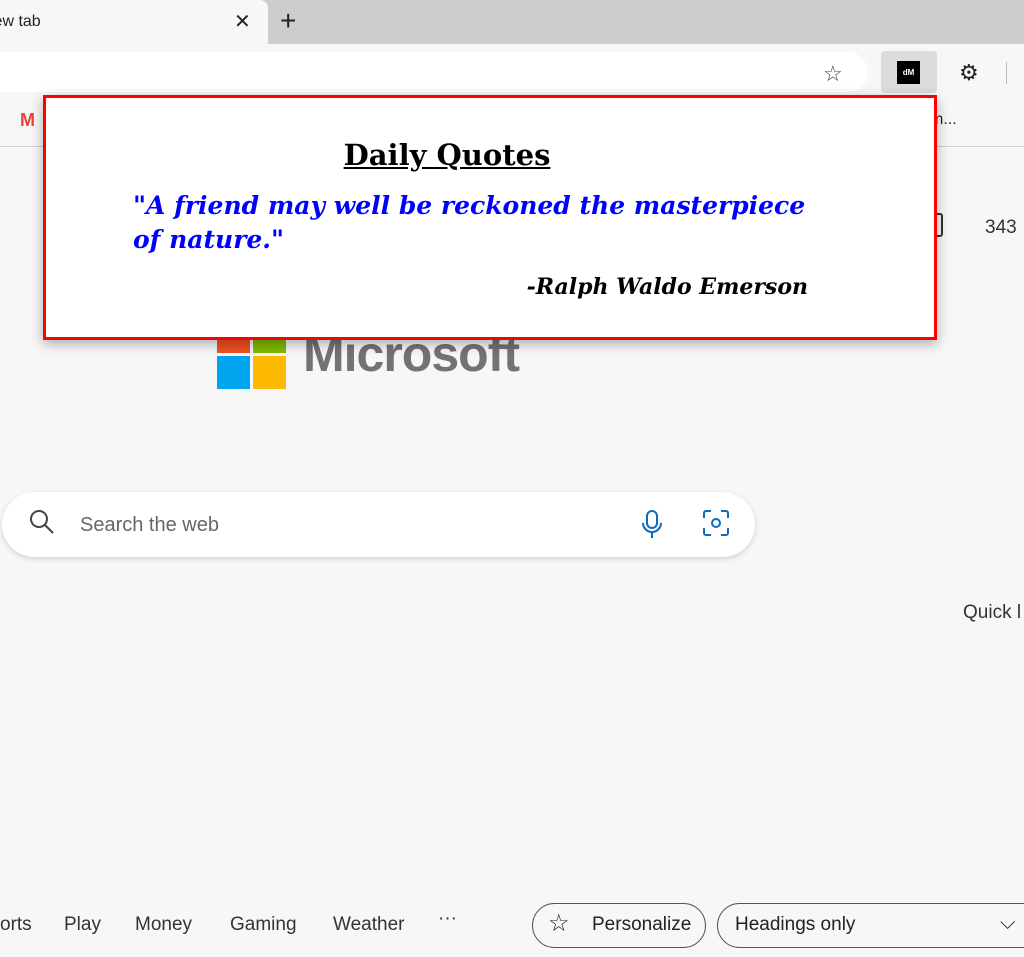  What do you see at coordinates (42, 522) in the screenshot?
I see `search-icon` at bounding box center [42, 522].